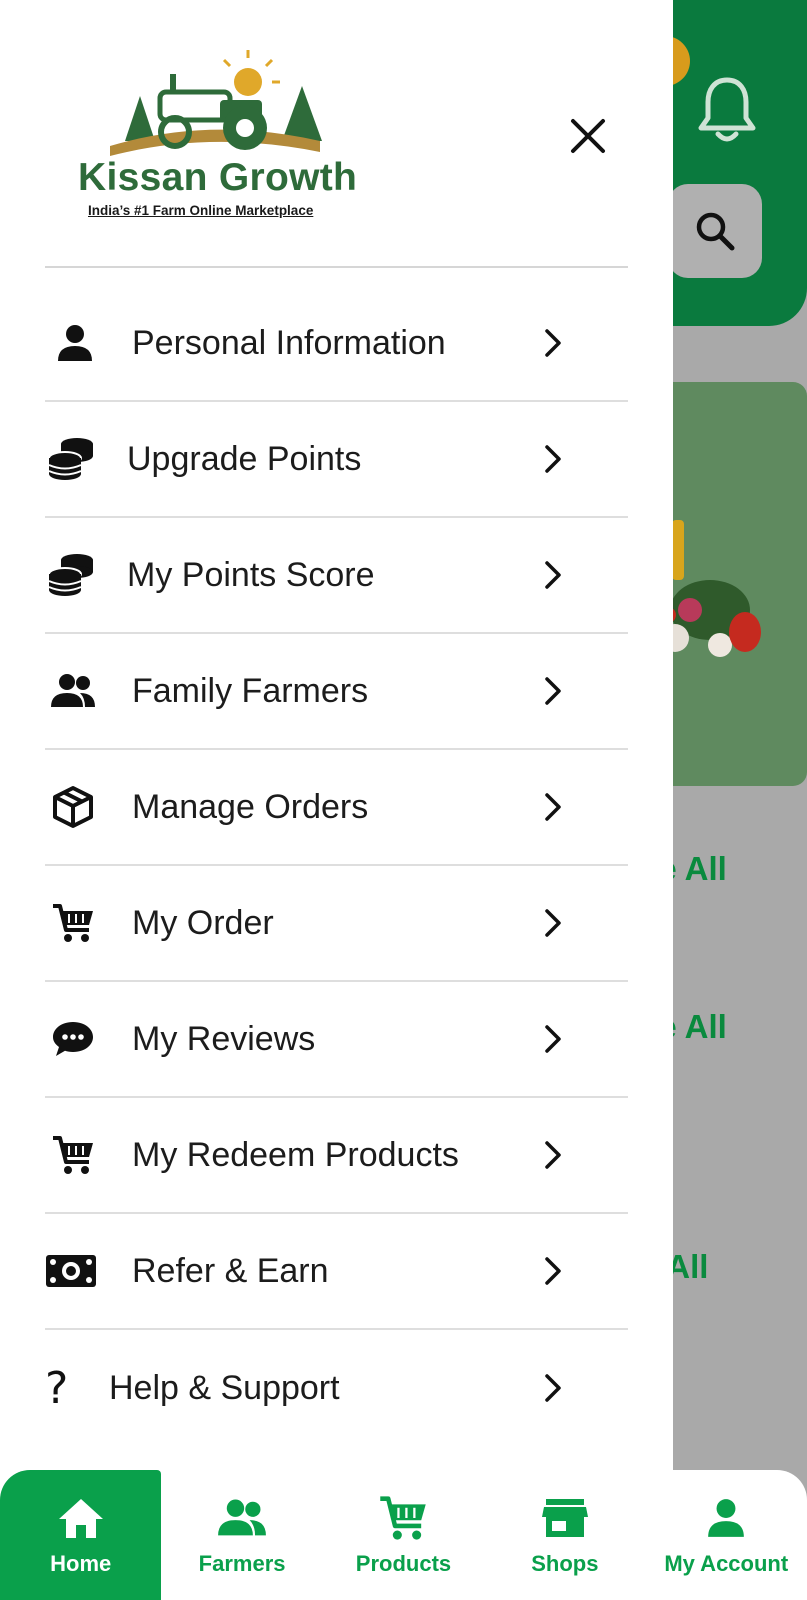  Describe the element at coordinates (565, 1563) in the screenshot. I see `nav-label: Shops` at that location.